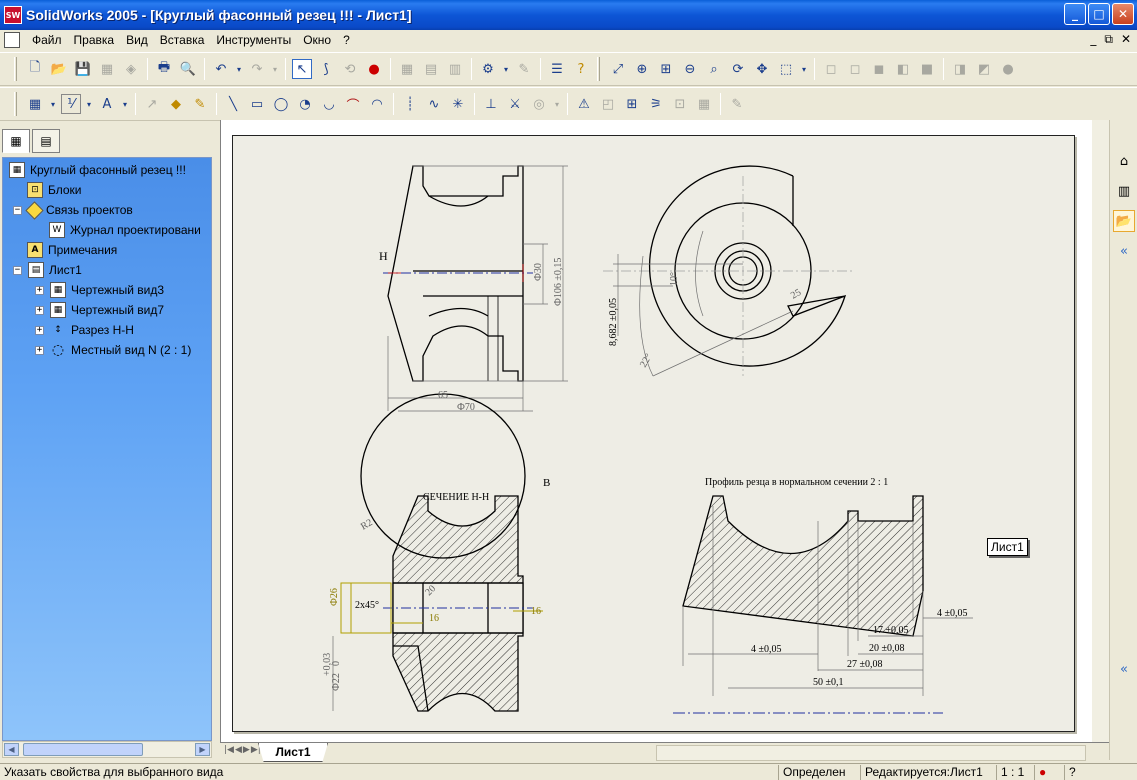 The image size is (1137, 780). I want to click on doc-close-button: ✕, so click(1126, 39).